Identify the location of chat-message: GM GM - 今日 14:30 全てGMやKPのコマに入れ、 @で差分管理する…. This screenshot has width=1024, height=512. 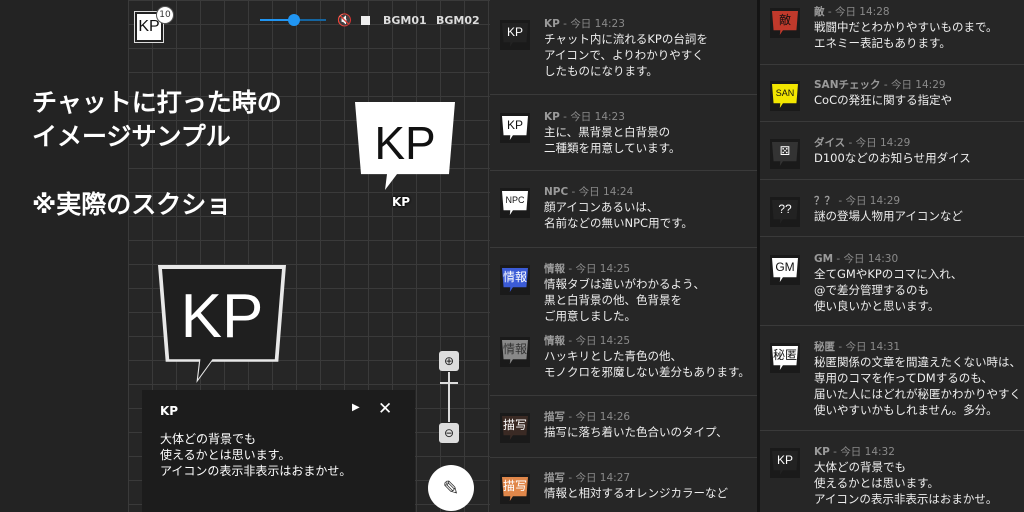
(892, 283).